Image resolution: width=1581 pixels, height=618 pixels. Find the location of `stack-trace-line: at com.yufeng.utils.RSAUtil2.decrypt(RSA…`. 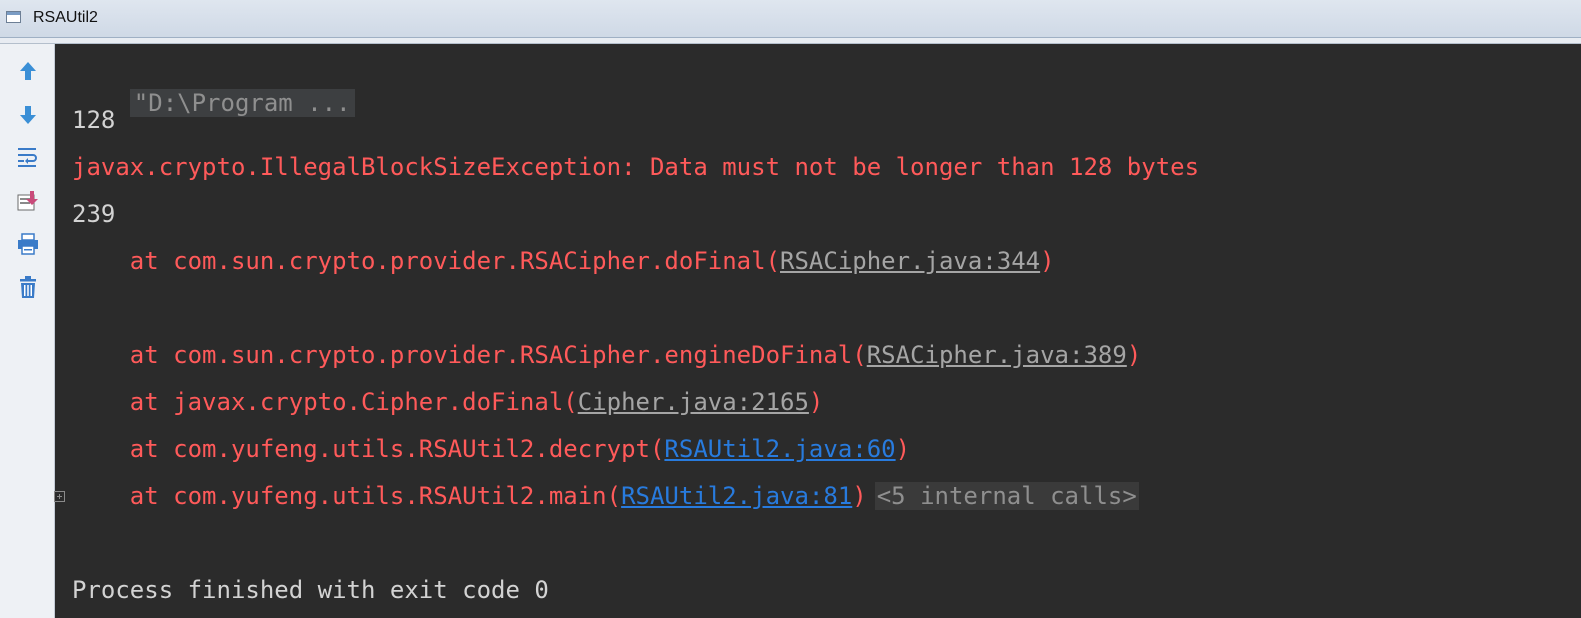

stack-trace-line: at com.yufeng.utils.RSAUtil2.decrypt(RSA… is located at coordinates (491, 449).